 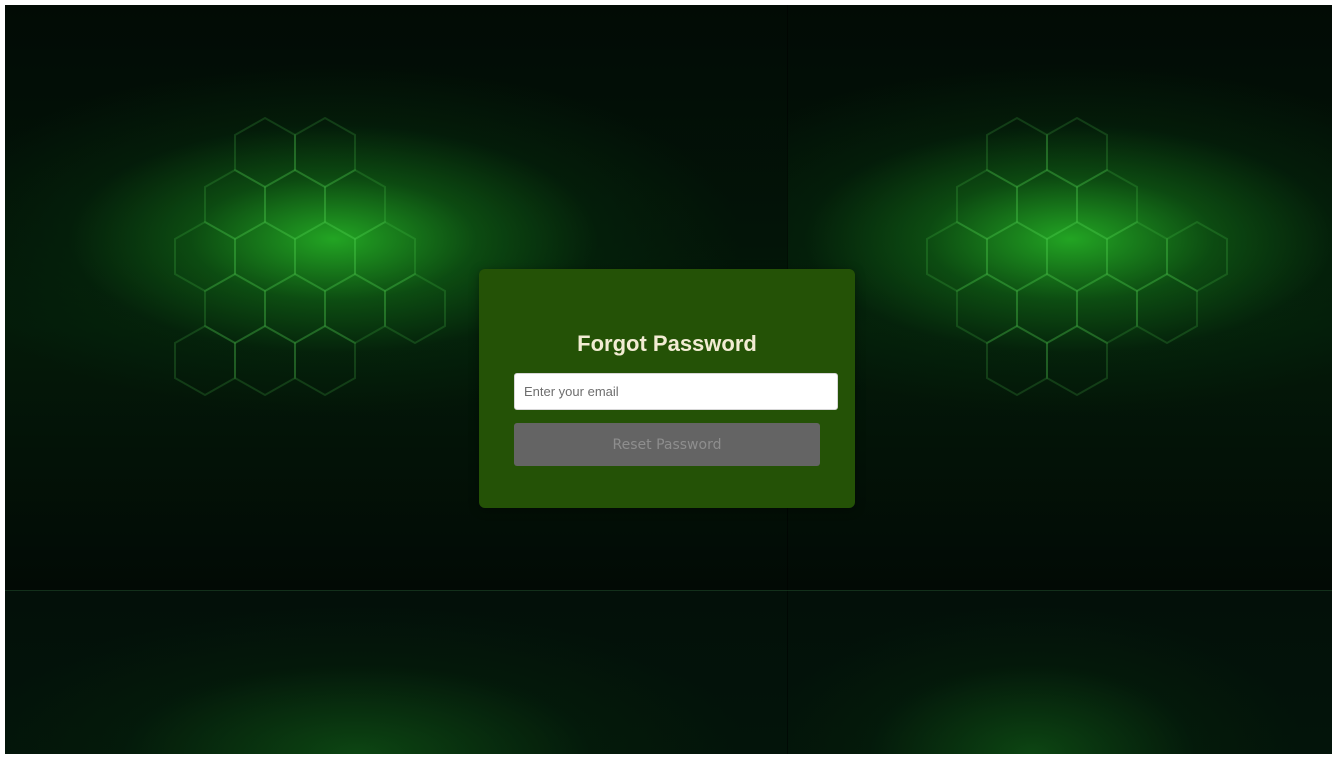 What do you see at coordinates (667, 444) in the screenshot?
I see `reset-password-button: Reset Password` at bounding box center [667, 444].